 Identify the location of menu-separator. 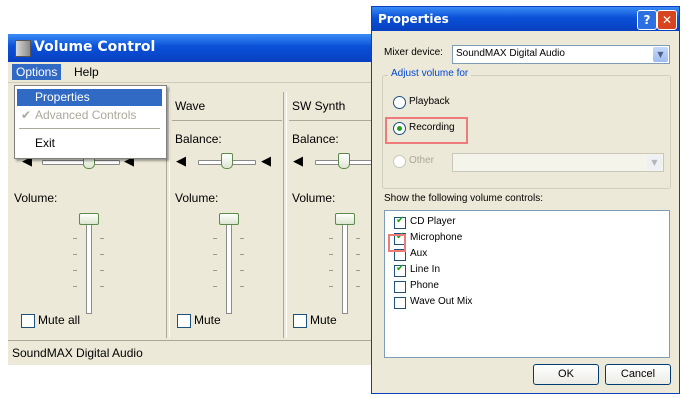
(89, 128).